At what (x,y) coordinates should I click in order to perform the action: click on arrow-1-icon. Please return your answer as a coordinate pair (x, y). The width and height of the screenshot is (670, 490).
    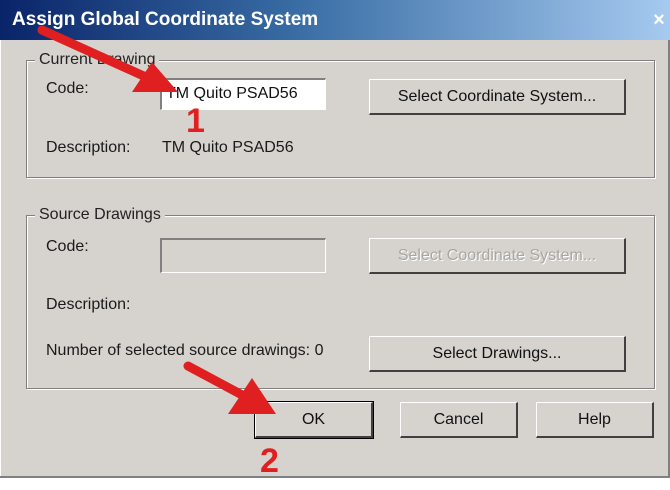
    Looking at the image, I should click on (107, 58).